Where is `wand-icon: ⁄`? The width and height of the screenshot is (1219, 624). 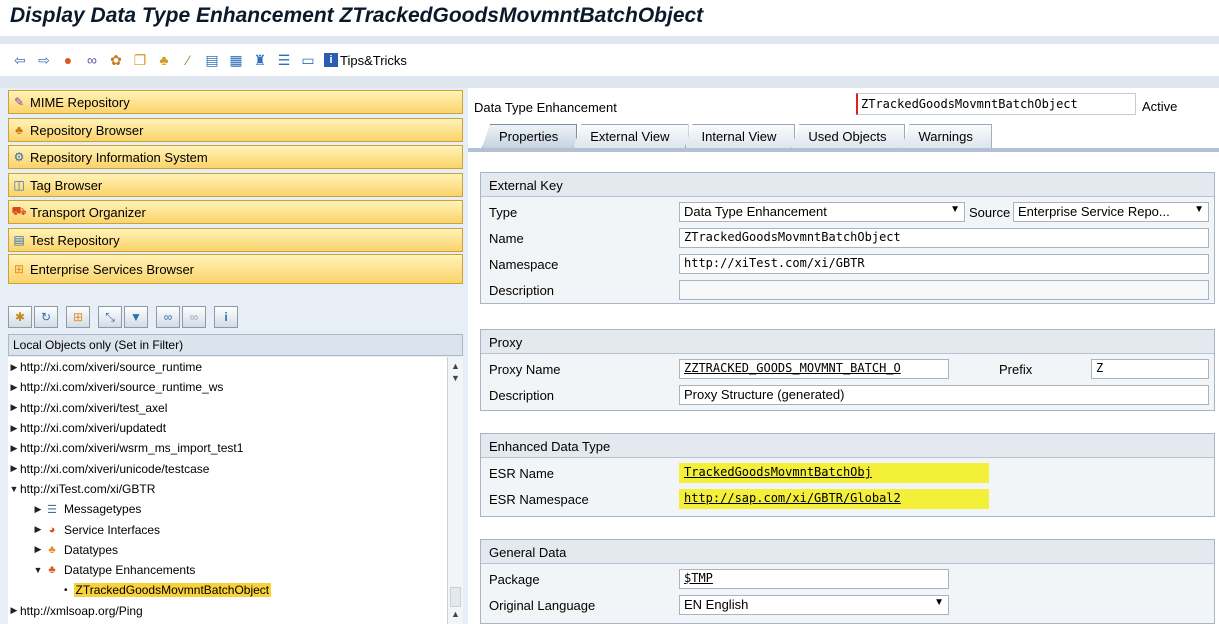
wand-icon: ⁄ is located at coordinates (188, 60).